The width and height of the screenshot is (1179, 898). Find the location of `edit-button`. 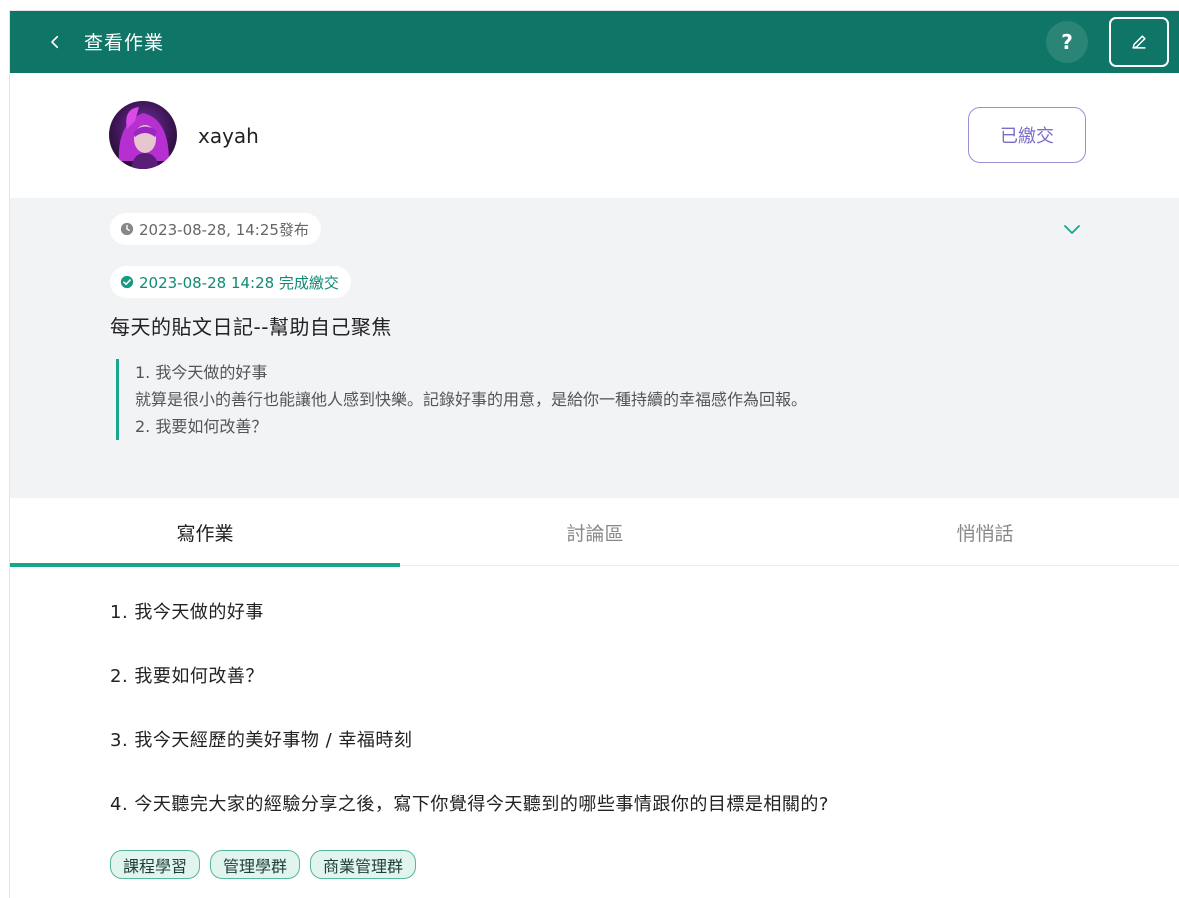

edit-button is located at coordinates (1139, 42).